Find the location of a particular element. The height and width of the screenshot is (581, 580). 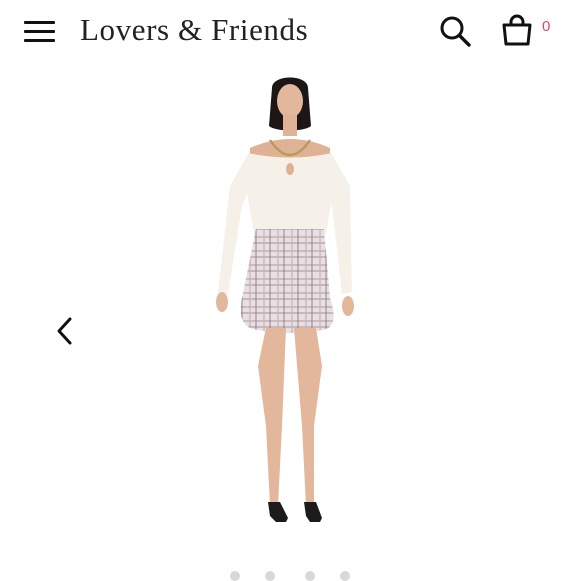

chevron-left-icon is located at coordinates (64, 331).